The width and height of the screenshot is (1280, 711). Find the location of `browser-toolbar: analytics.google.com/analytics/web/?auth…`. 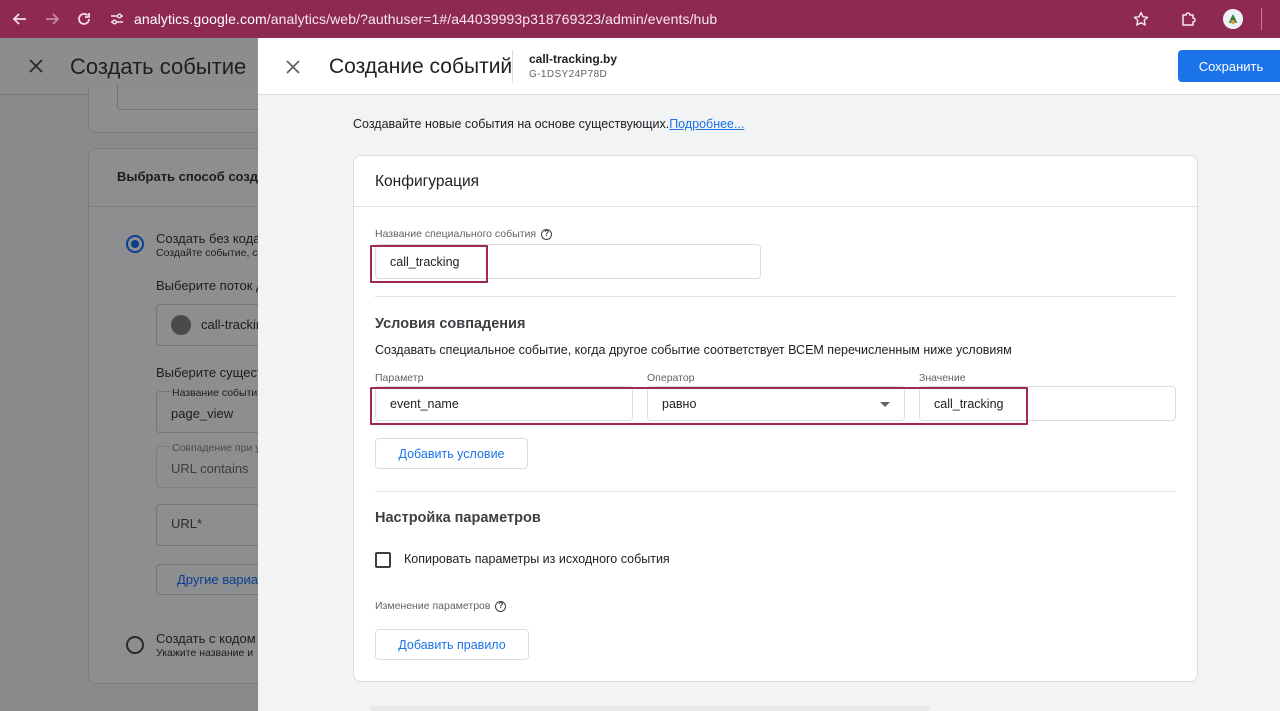

browser-toolbar: analytics.google.com/analytics/web/?auth… is located at coordinates (640, 19).